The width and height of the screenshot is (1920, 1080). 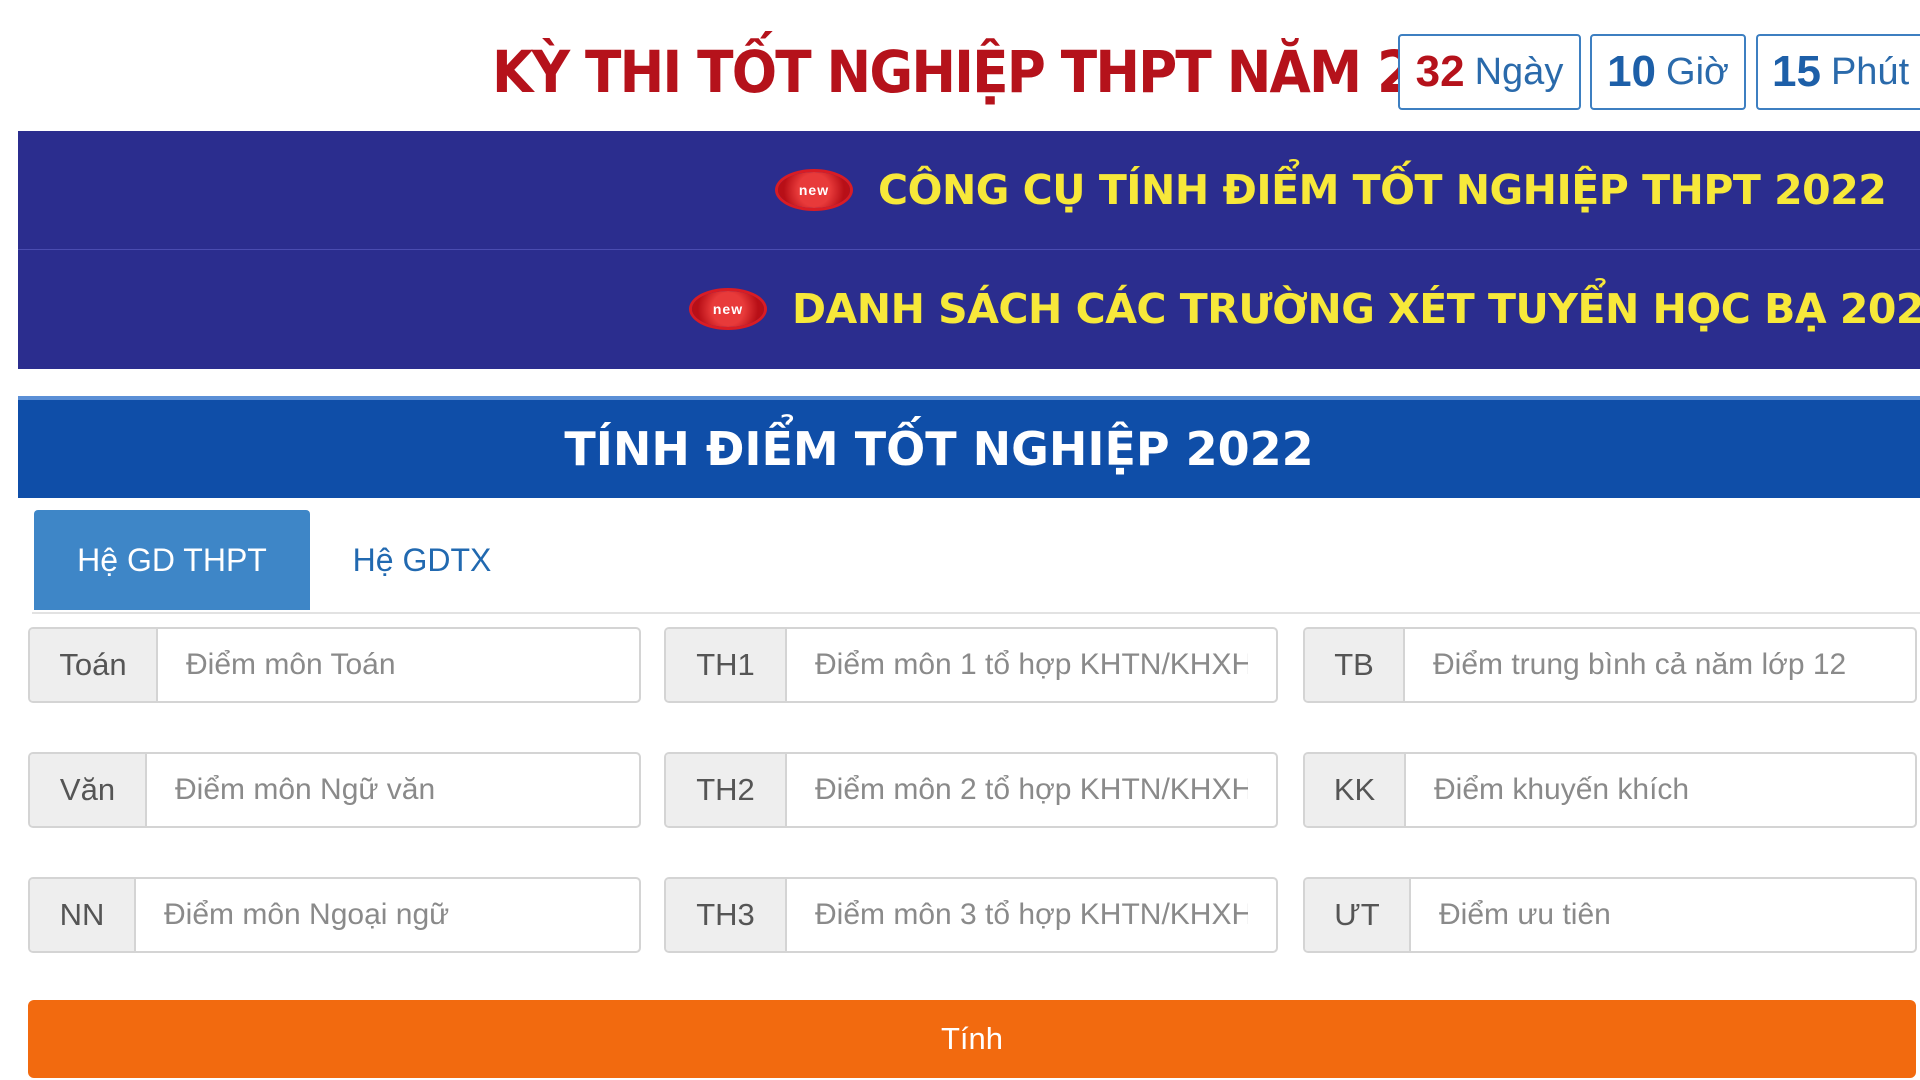 I want to click on field-ut: ƯT, so click(x=1610, y=915).